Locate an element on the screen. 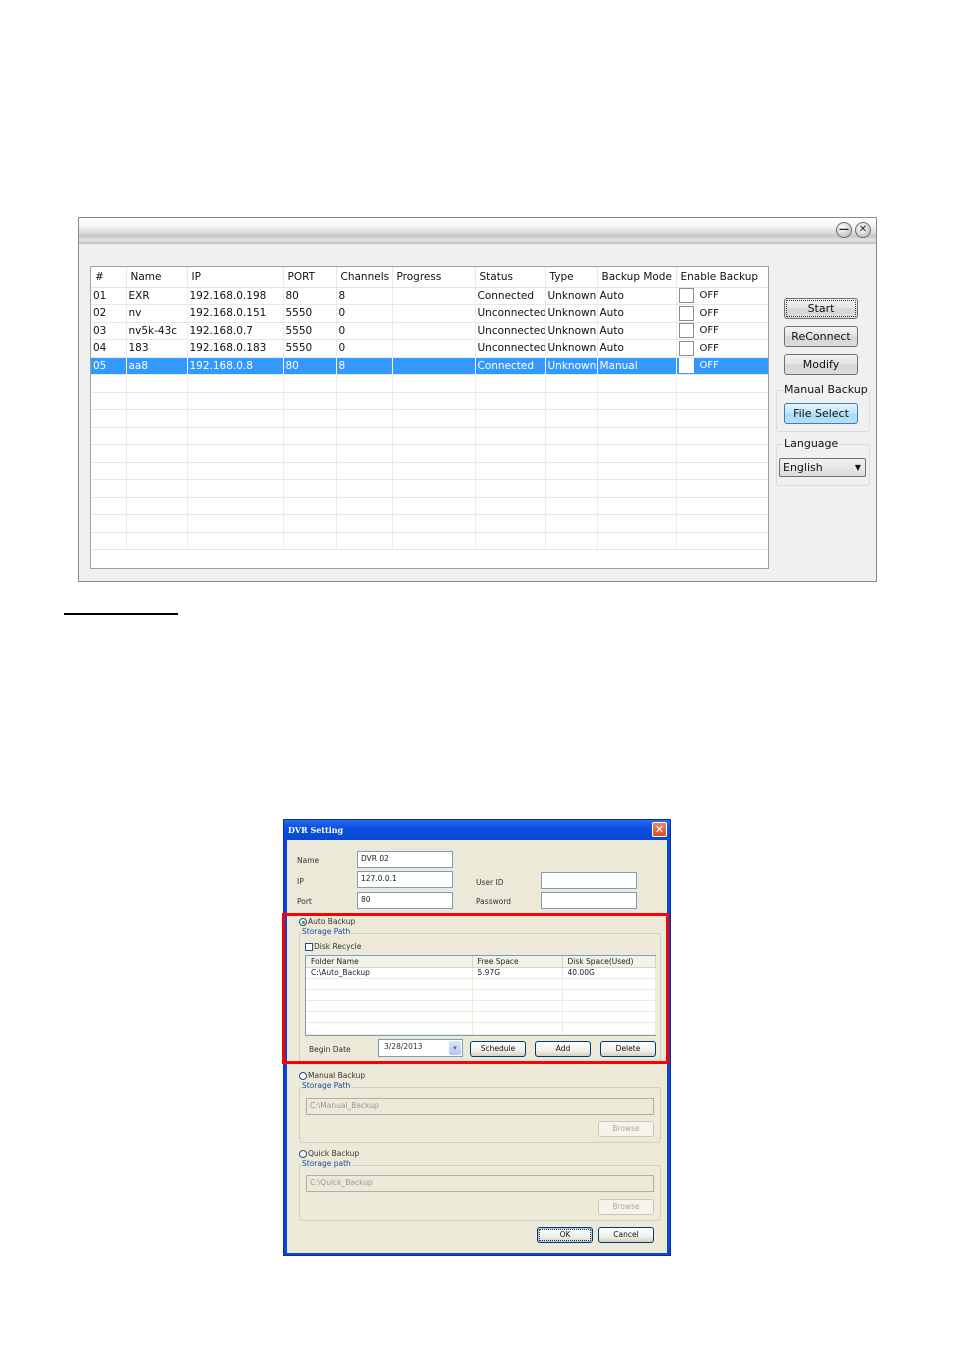  column-header: Status is located at coordinates (510, 277).